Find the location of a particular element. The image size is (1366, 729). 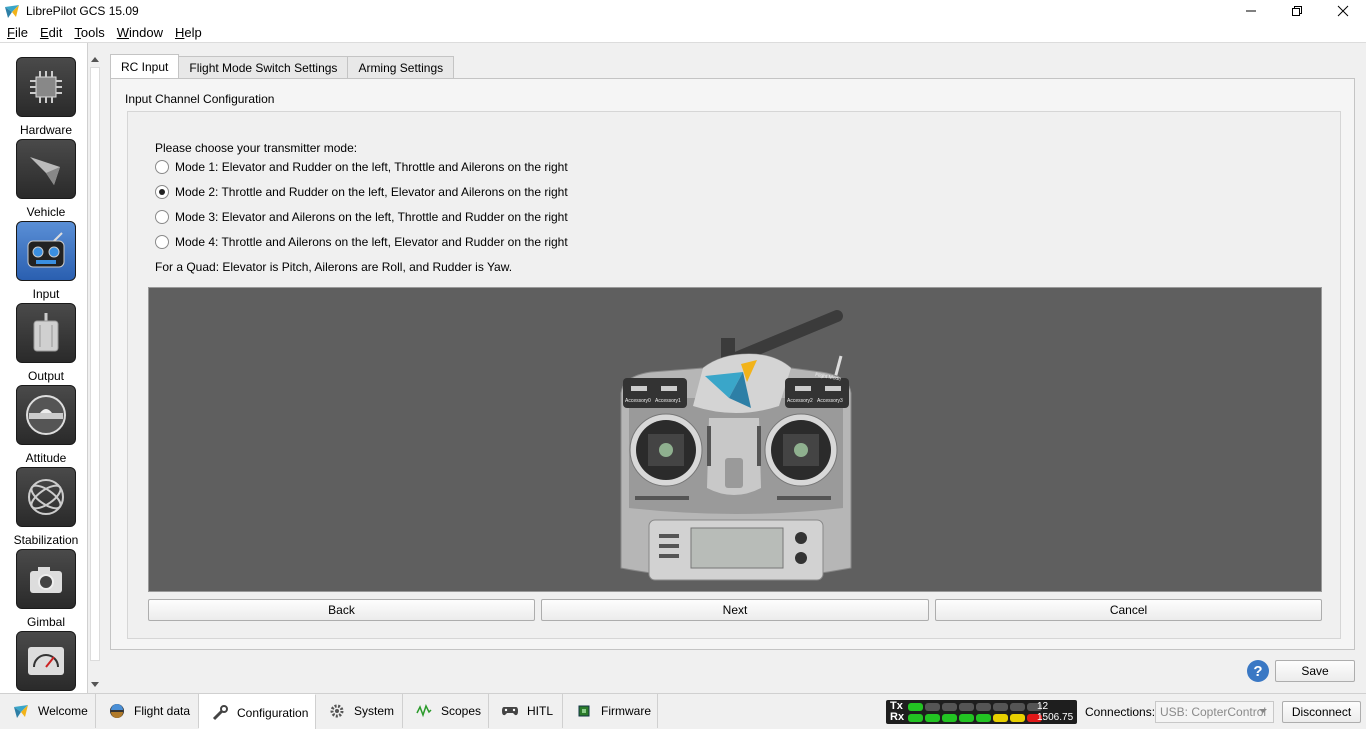

close-button is located at coordinates (1343, 11).